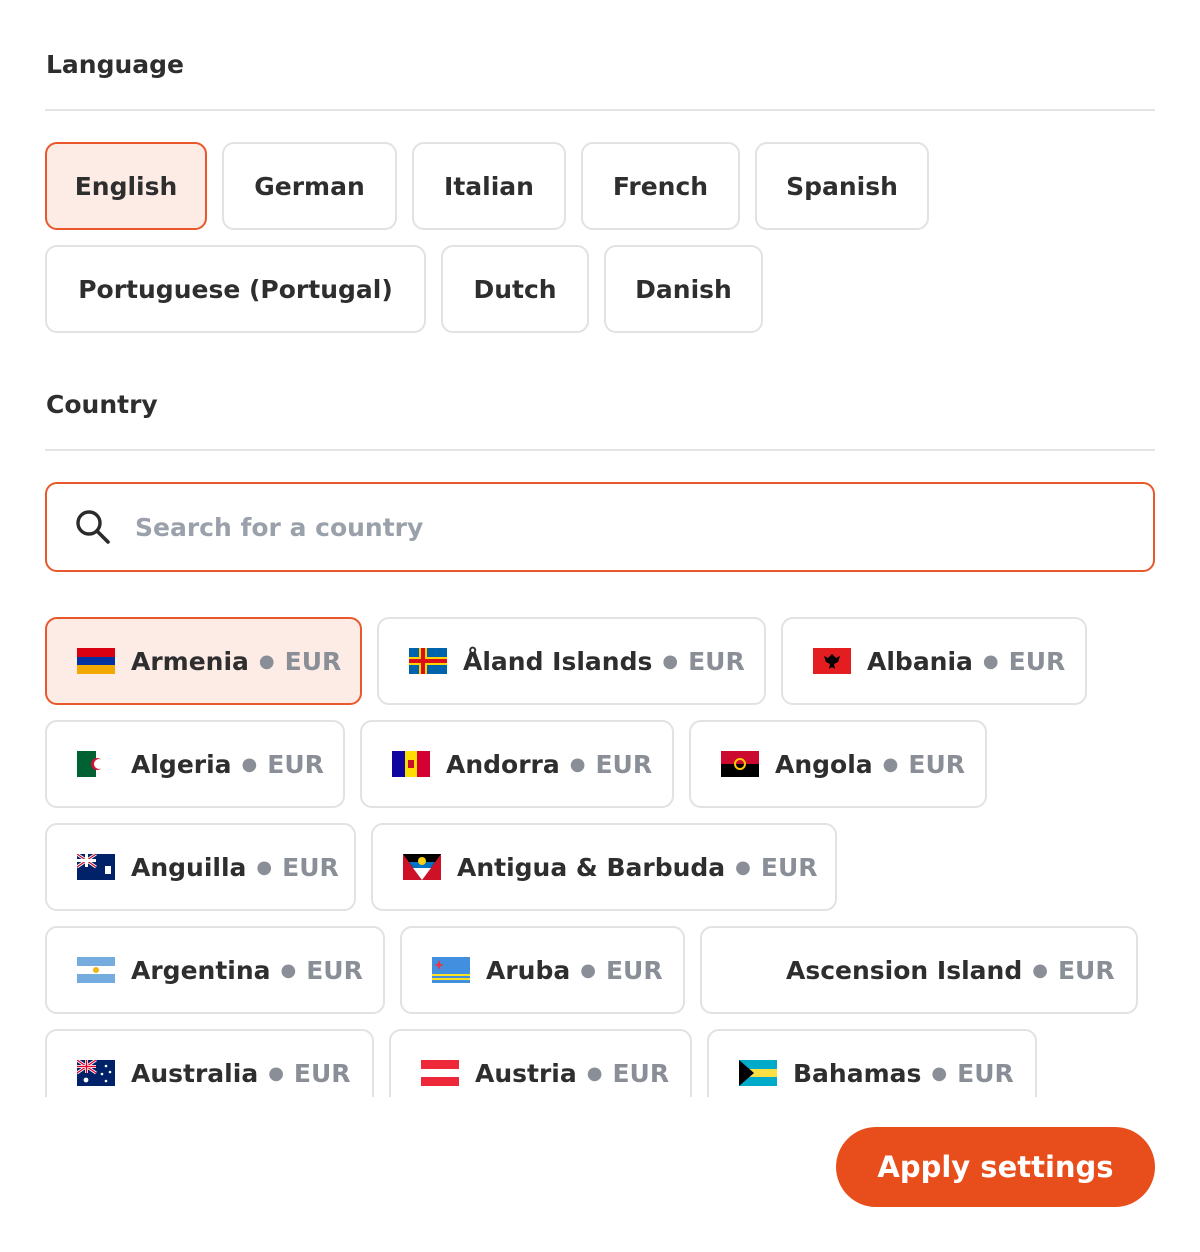 The width and height of the screenshot is (1200, 1252). Describe the element at coordinates (440, 1073) in the screenshot. I see `flag-austria-icon` at that location.